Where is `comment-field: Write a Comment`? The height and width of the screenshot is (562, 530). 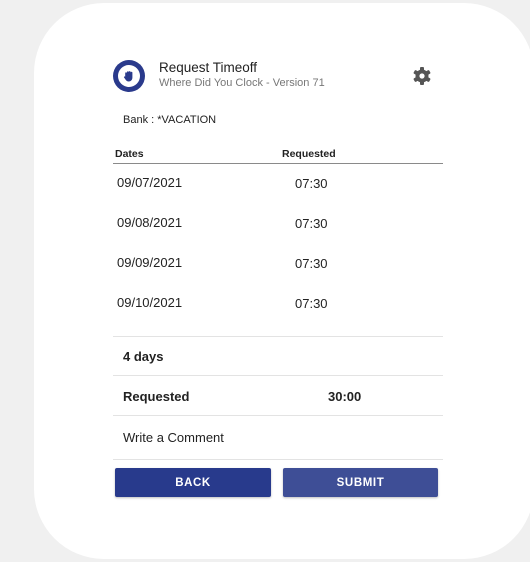
comment-field: Write a Comment is located at coordinates (173, 437).